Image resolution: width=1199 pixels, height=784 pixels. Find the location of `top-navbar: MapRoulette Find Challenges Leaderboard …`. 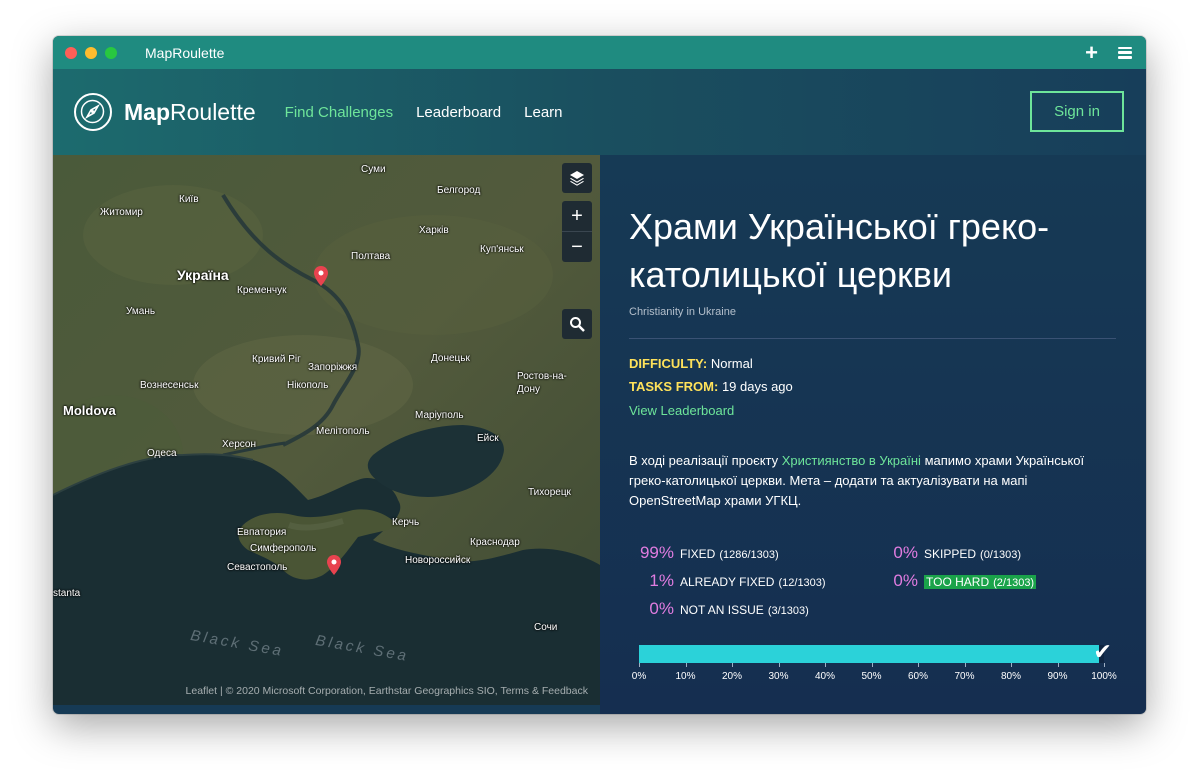

top-navbar: MapRoulette Find Challenges Leaderboard … is located at coordinates (599, 112).